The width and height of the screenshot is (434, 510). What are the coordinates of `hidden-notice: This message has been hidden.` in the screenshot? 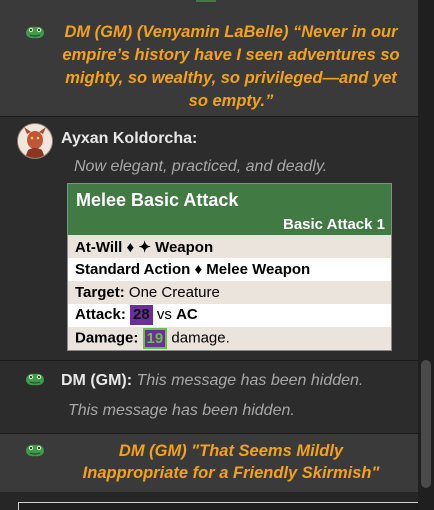 It's located at (250, 380).